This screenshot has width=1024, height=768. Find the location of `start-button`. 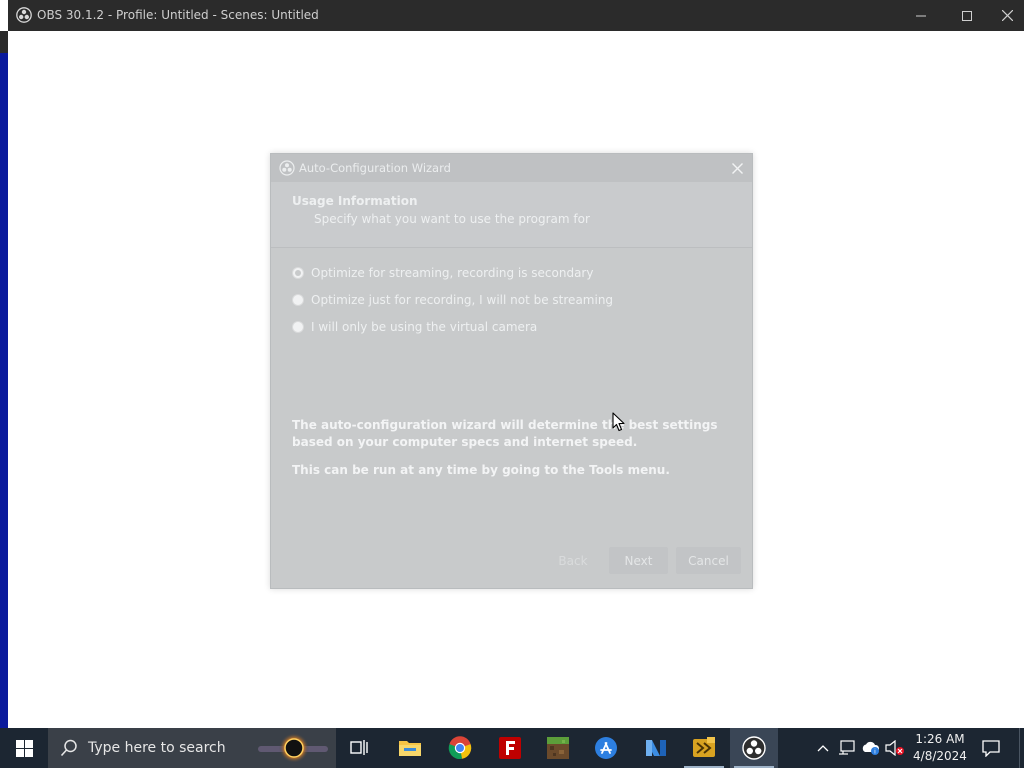

start-button is located at coordinates (24, 748).